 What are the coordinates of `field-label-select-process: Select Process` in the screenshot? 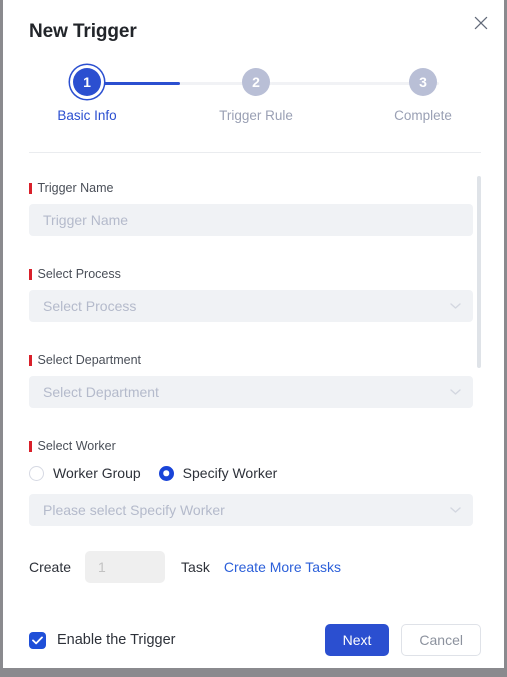 It's located at (251, 274).